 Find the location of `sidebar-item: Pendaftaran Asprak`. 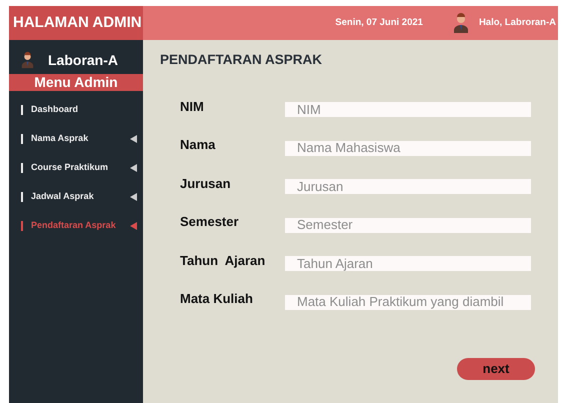

sidebar-item: Pendaftaran Asprak is located at coordinates (73, 225).